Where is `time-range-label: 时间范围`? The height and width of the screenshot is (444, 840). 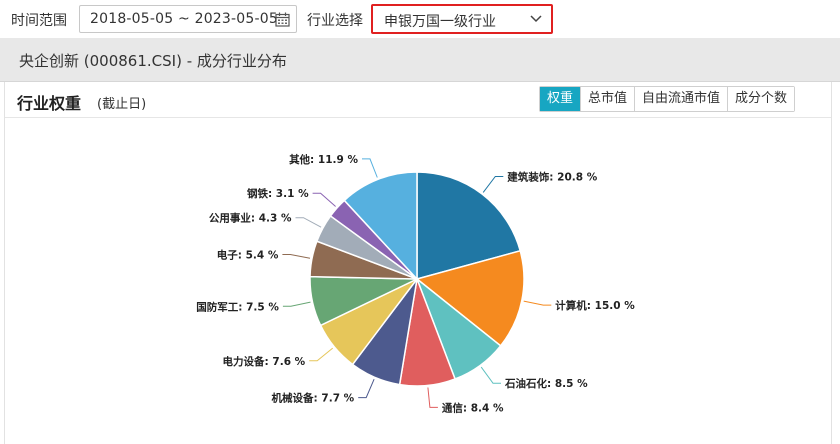 time-range-label: 时间范围 is located at coordinates (39, 21).